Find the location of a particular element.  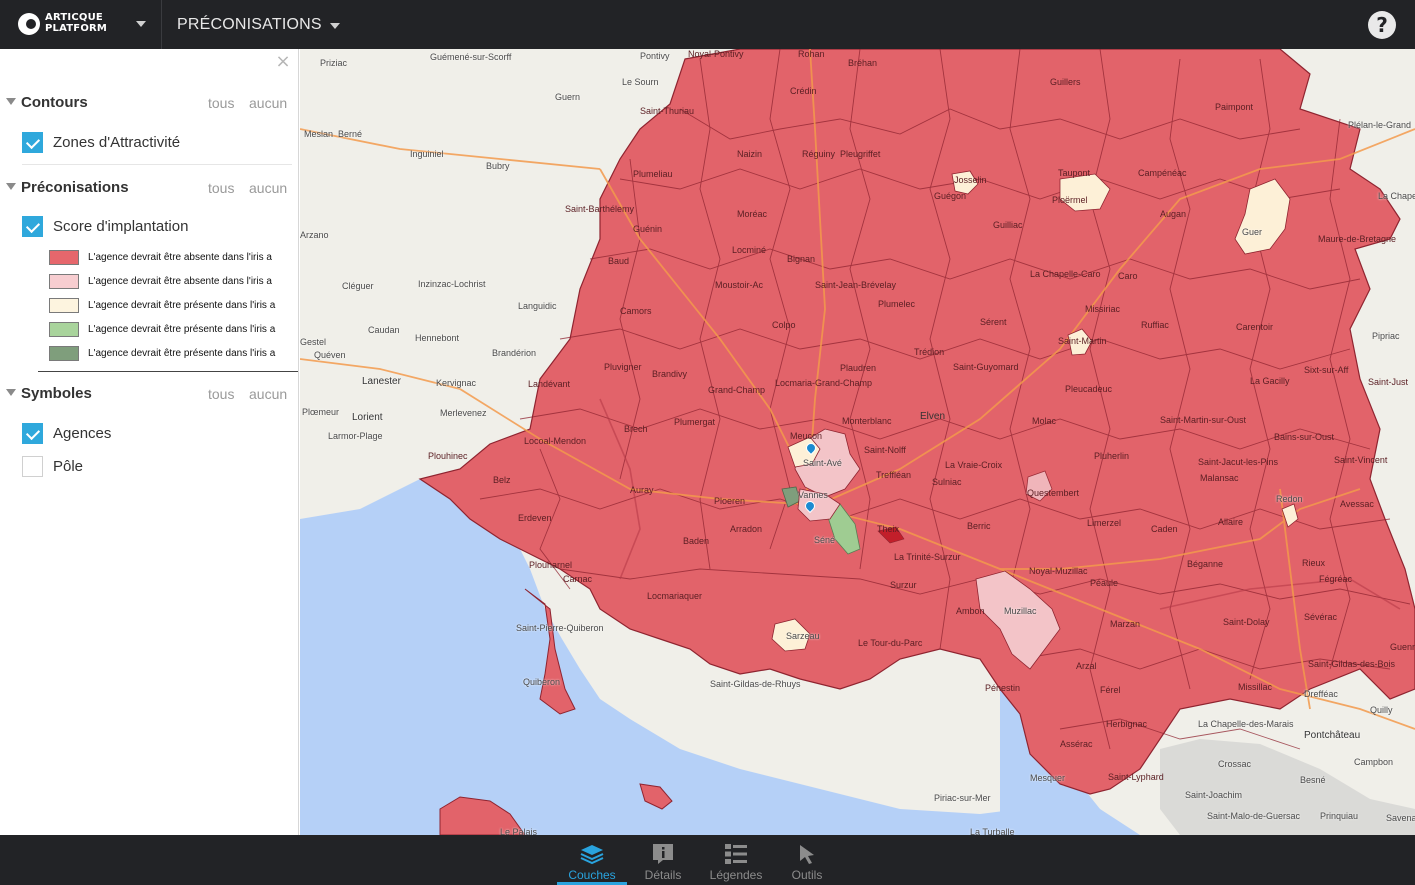

group-title: Symboles is located at coordinates (56, 393).